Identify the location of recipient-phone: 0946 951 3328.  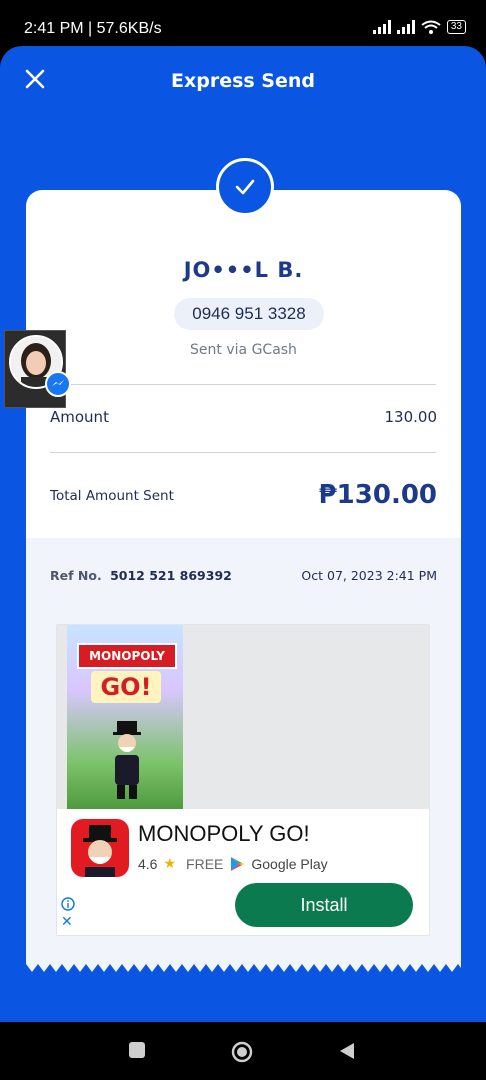
(249, 314).